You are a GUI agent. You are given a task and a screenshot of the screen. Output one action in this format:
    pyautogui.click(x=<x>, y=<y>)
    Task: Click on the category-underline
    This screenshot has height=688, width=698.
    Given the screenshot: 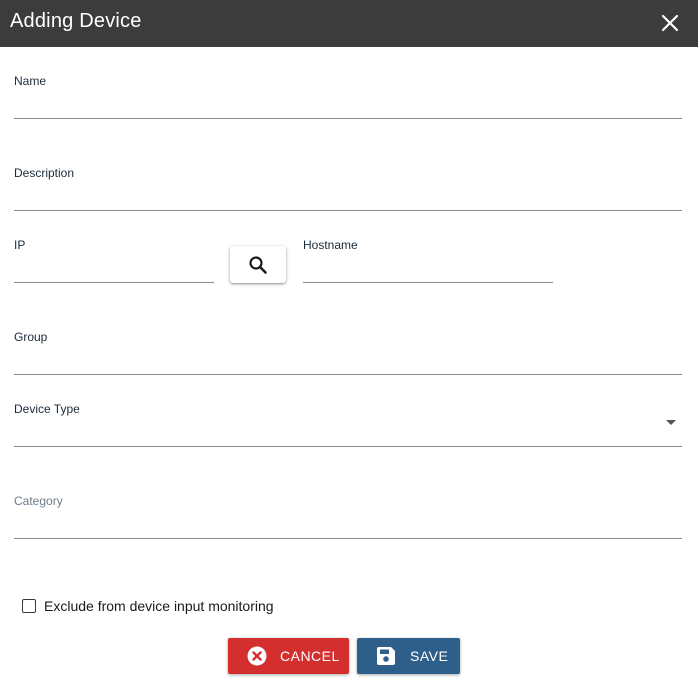 What is the action you would take?
    pyautogui.click(x=348, y=538)
    